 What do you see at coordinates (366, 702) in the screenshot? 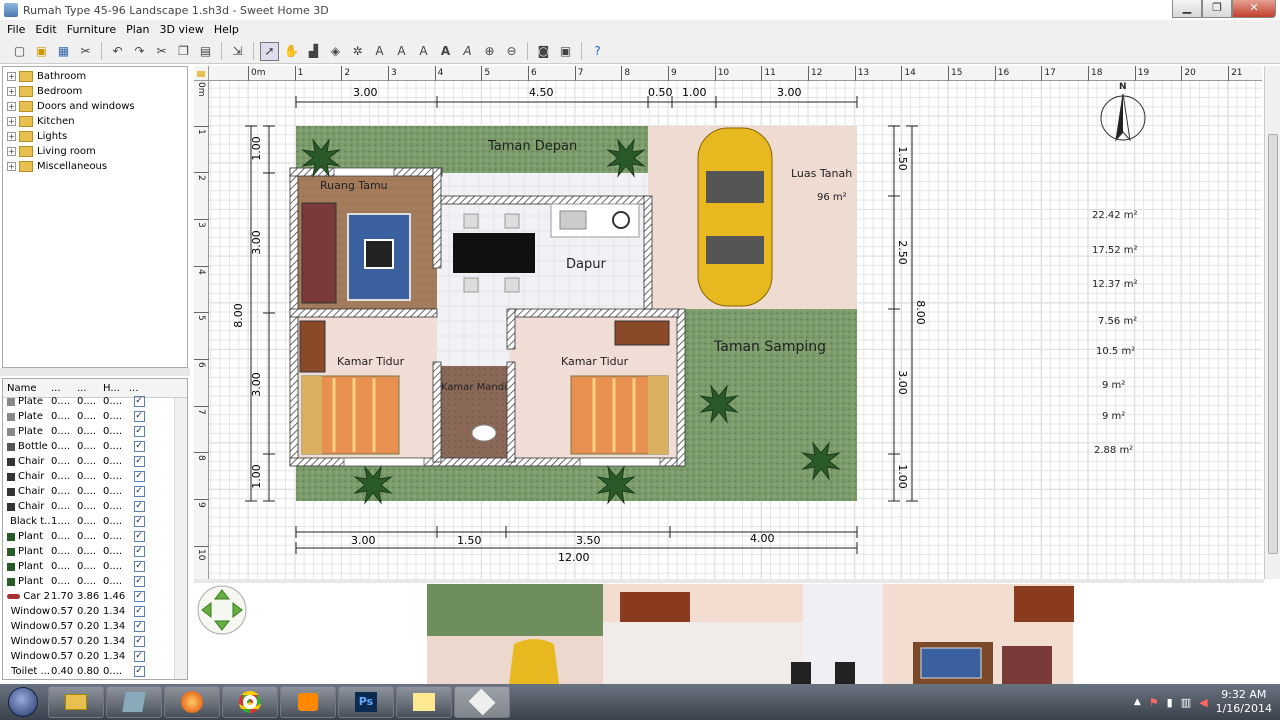
I see `taskbar-photoshop: Ps` at bounding box center [366, 702].